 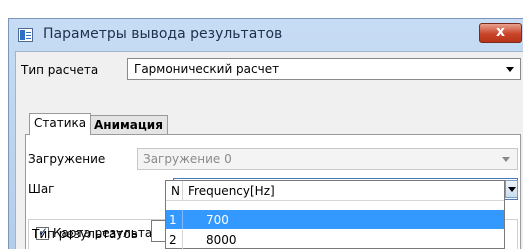 What do you see at coordinates (67, 159) in the screenshot?
I see `loading-label: Загружение` at bounding box center [67, 159].